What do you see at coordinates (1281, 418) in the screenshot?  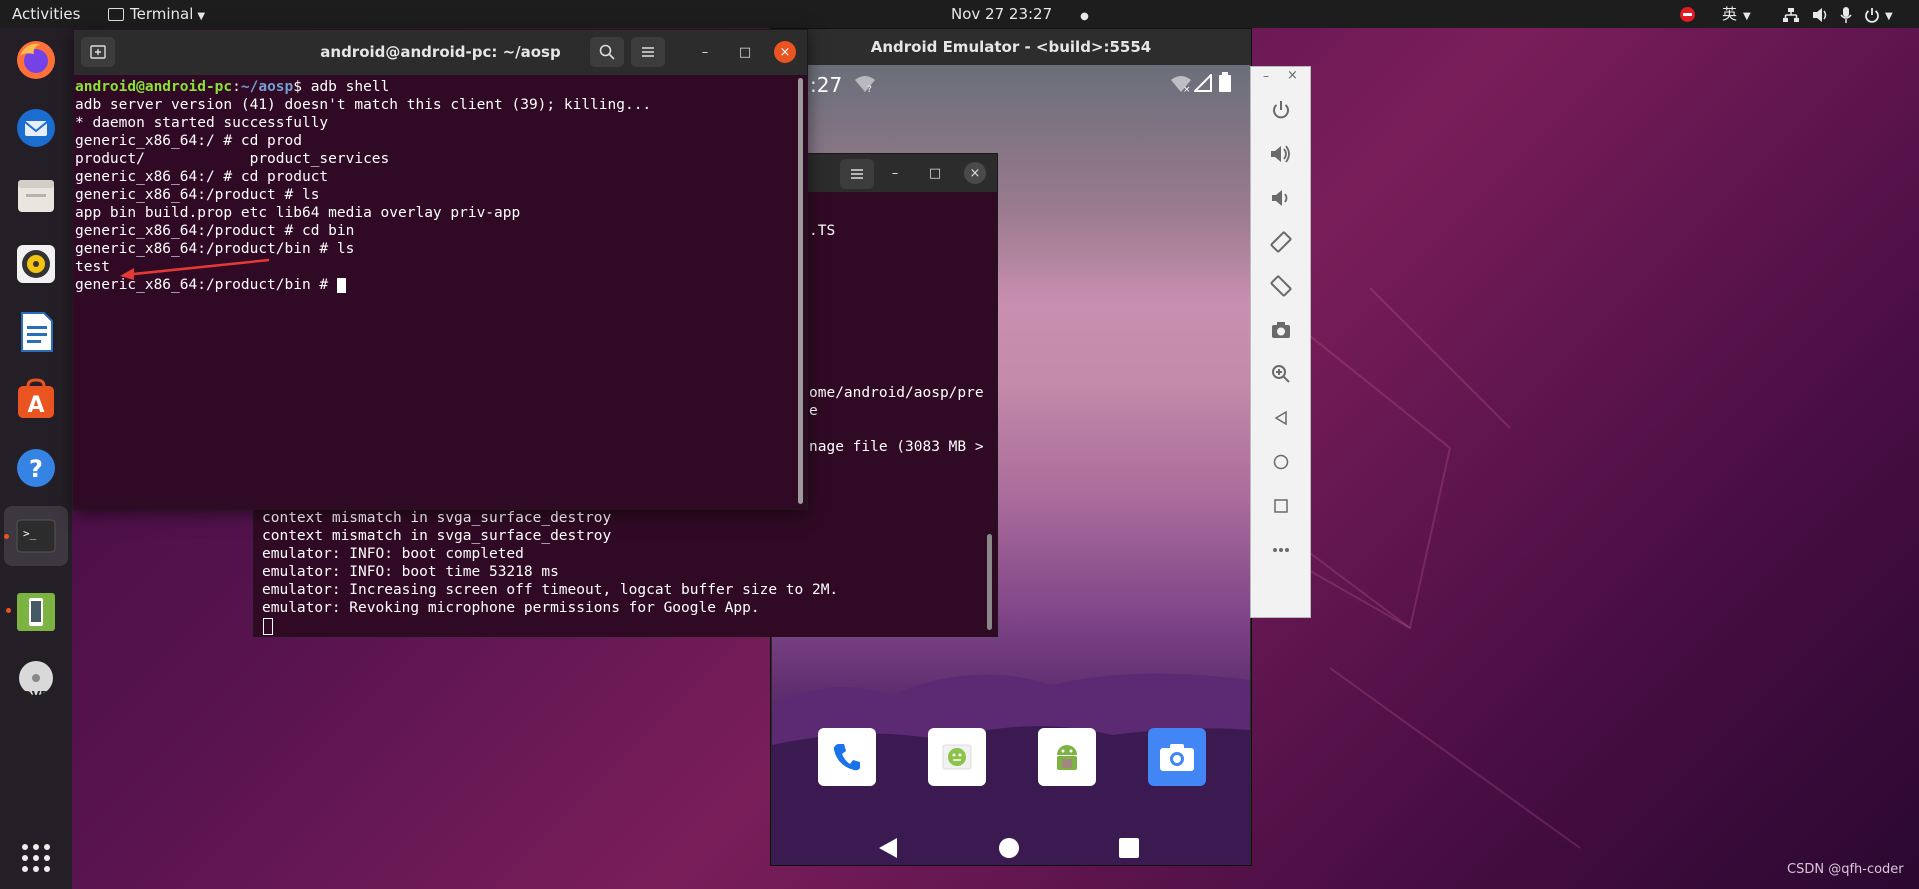 I see `back-icon` at bounding box center [1281, 418].